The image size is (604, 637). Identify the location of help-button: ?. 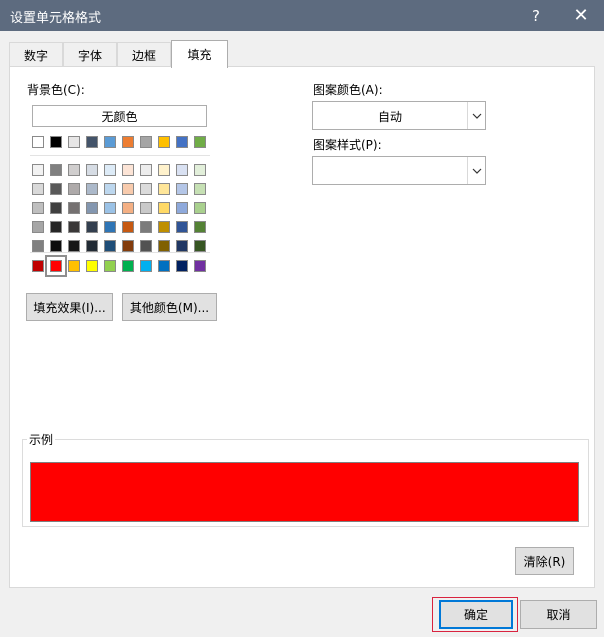
(536, 15).